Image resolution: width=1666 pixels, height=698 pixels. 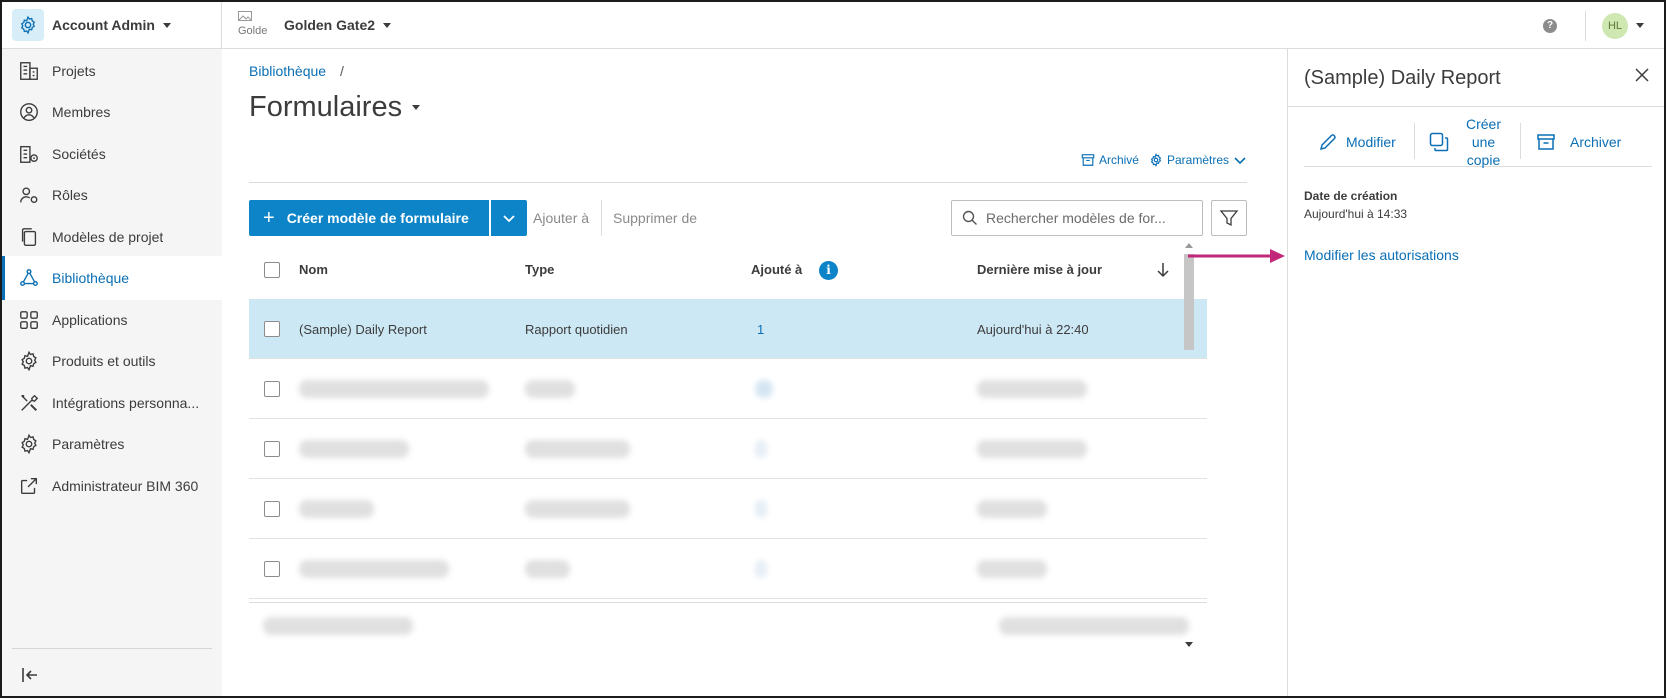 I want to click on sidebar-item-applications: Applications, so click(x=112, y=320).